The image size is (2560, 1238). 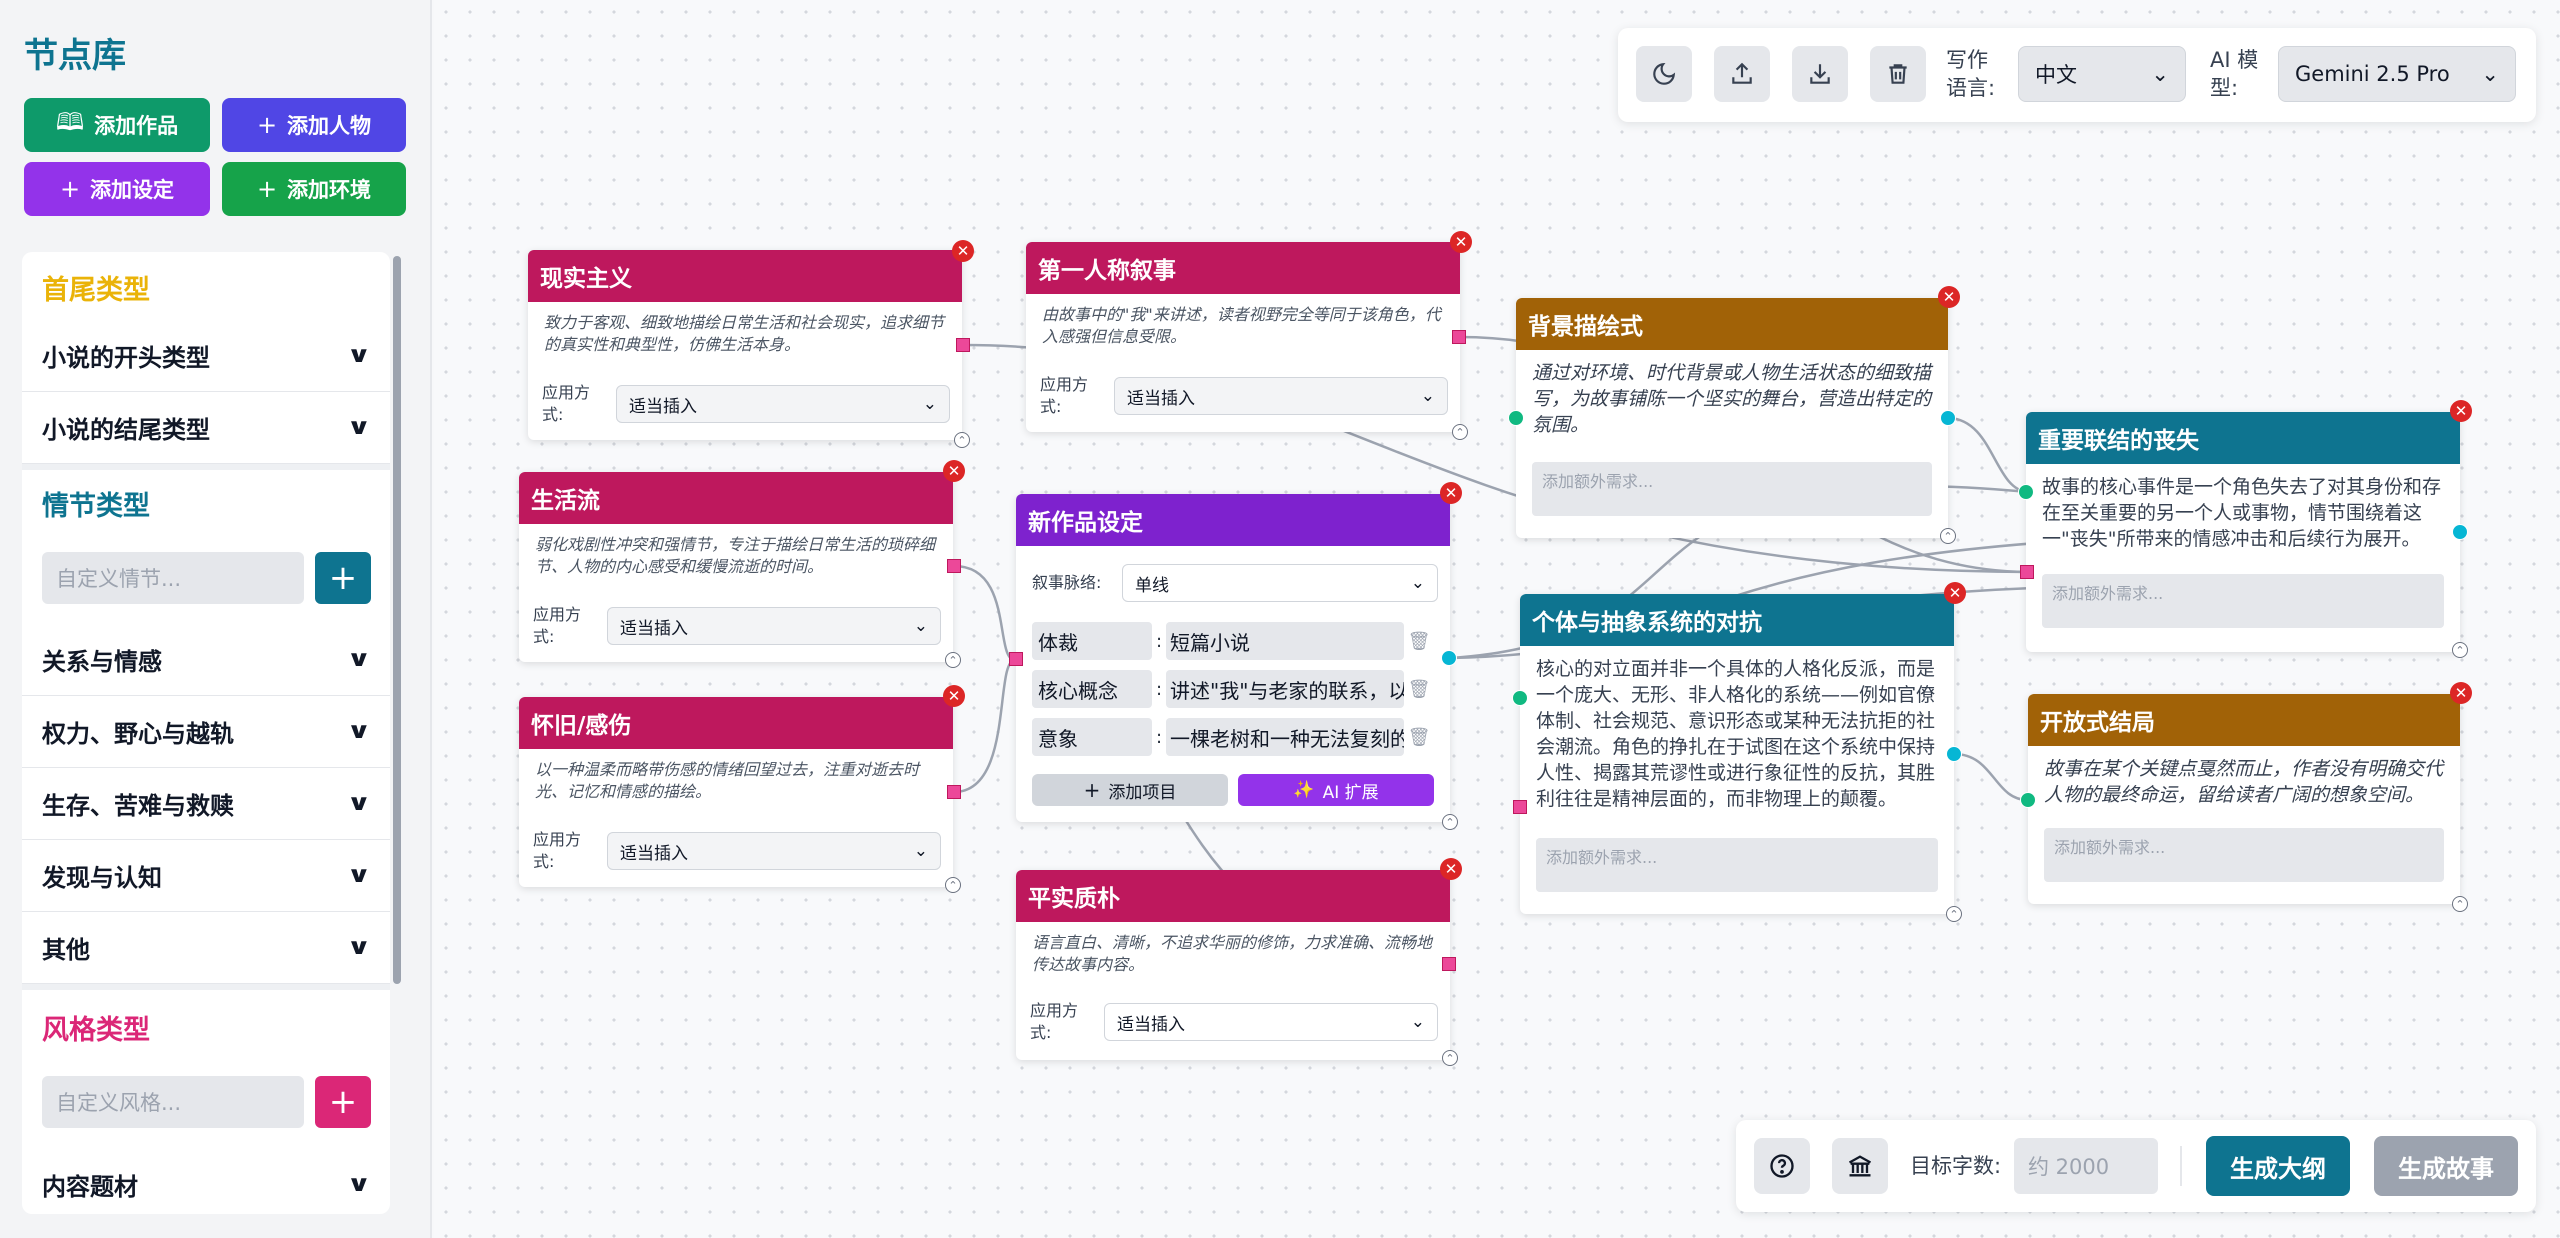 I want to click on add-setting-button: + 添加设定, so click(x=117, y=189).